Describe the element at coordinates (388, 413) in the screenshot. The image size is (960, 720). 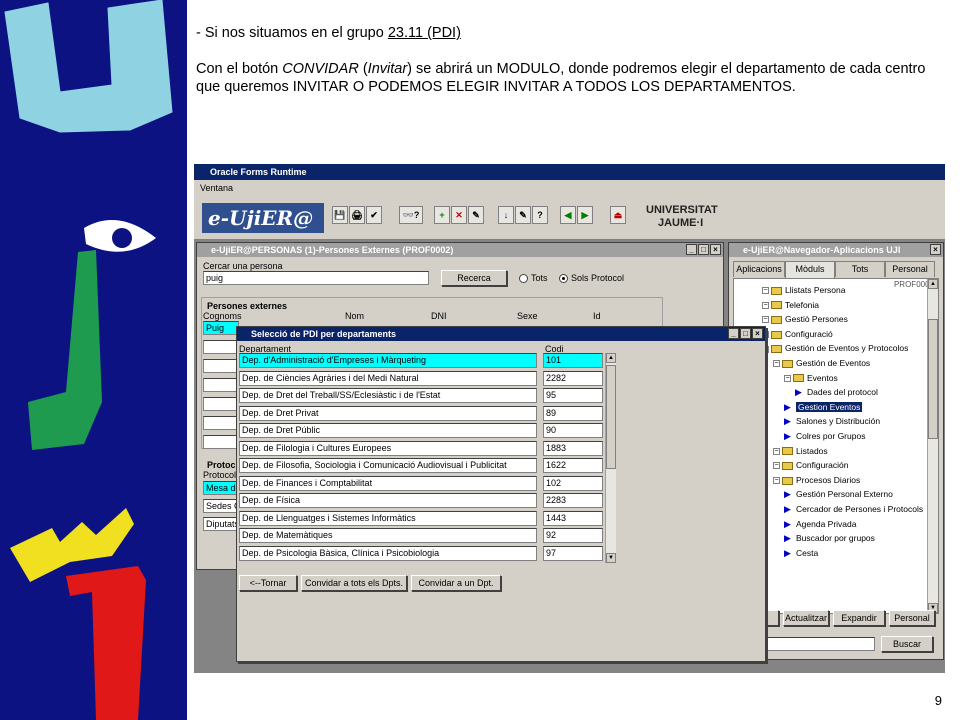
I see `department-name-cell: Dep. de Dret Privat` at that location.